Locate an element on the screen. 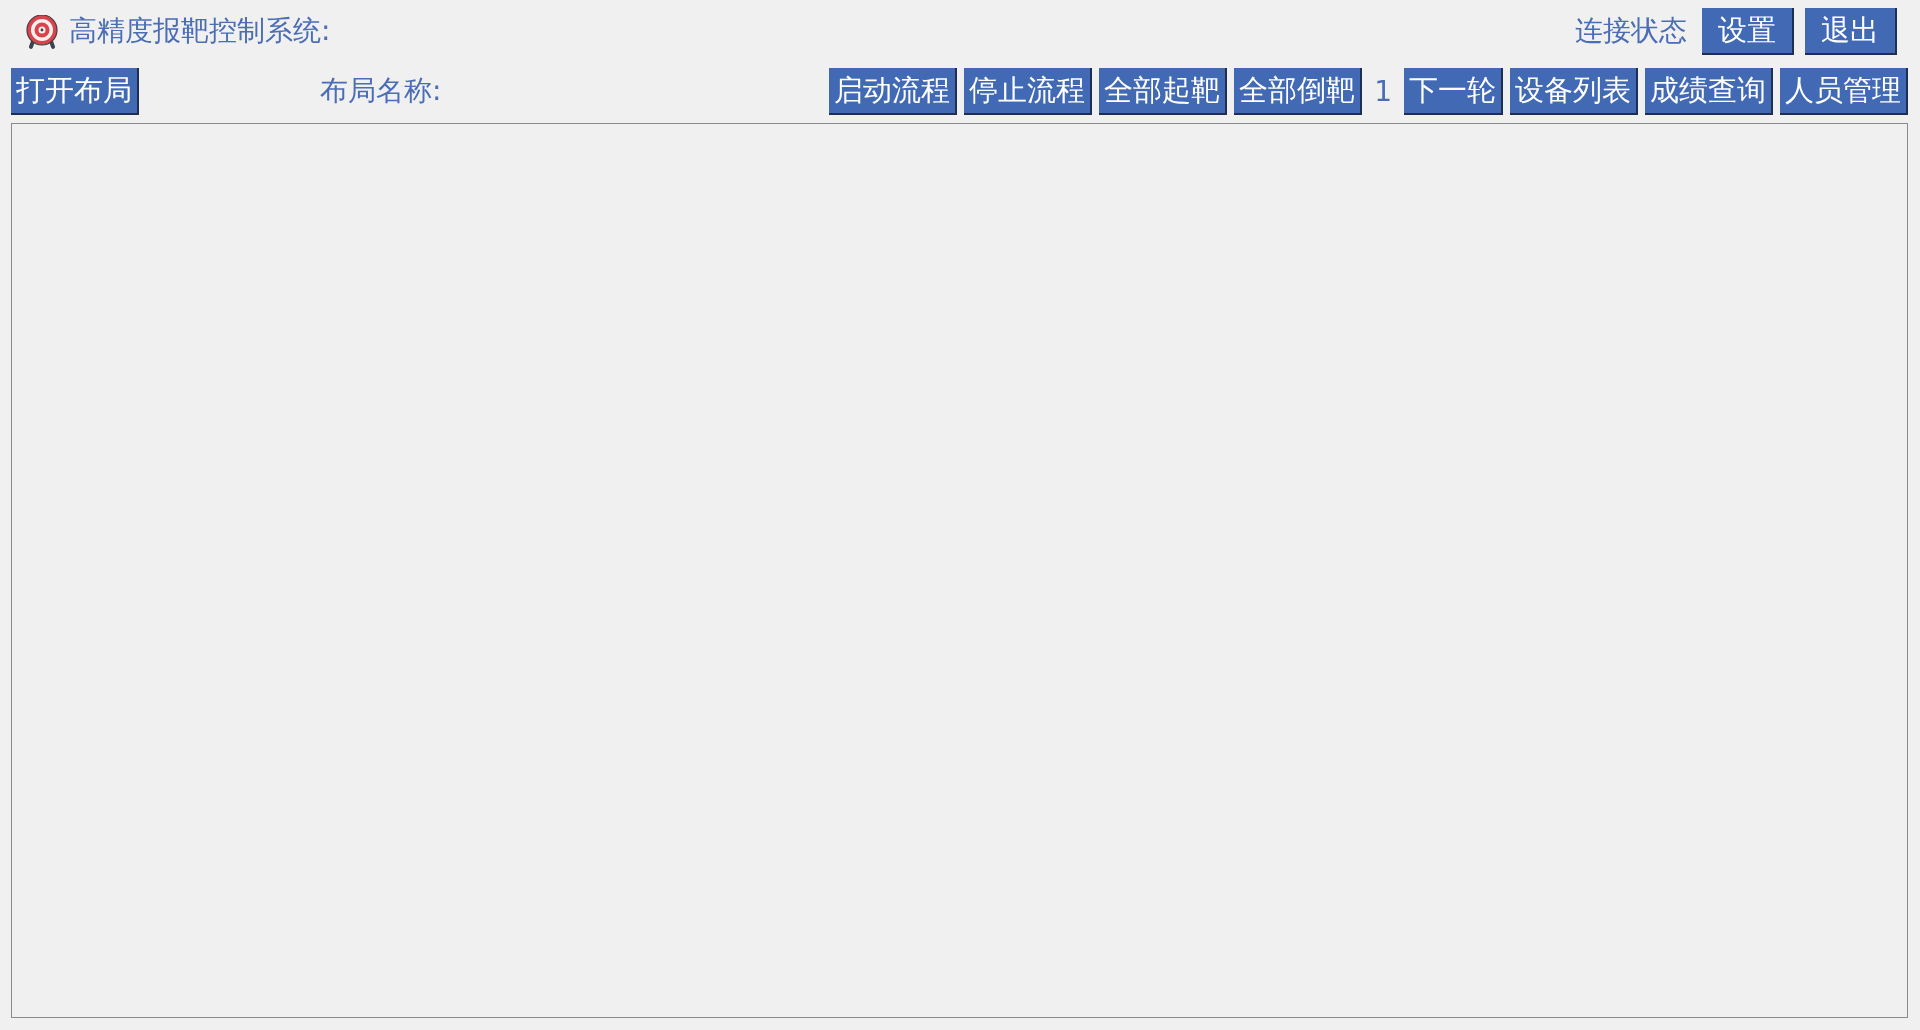 The image size is (1920, 1030). flow-button: 启动流程 is located at coordinates (893, 91).